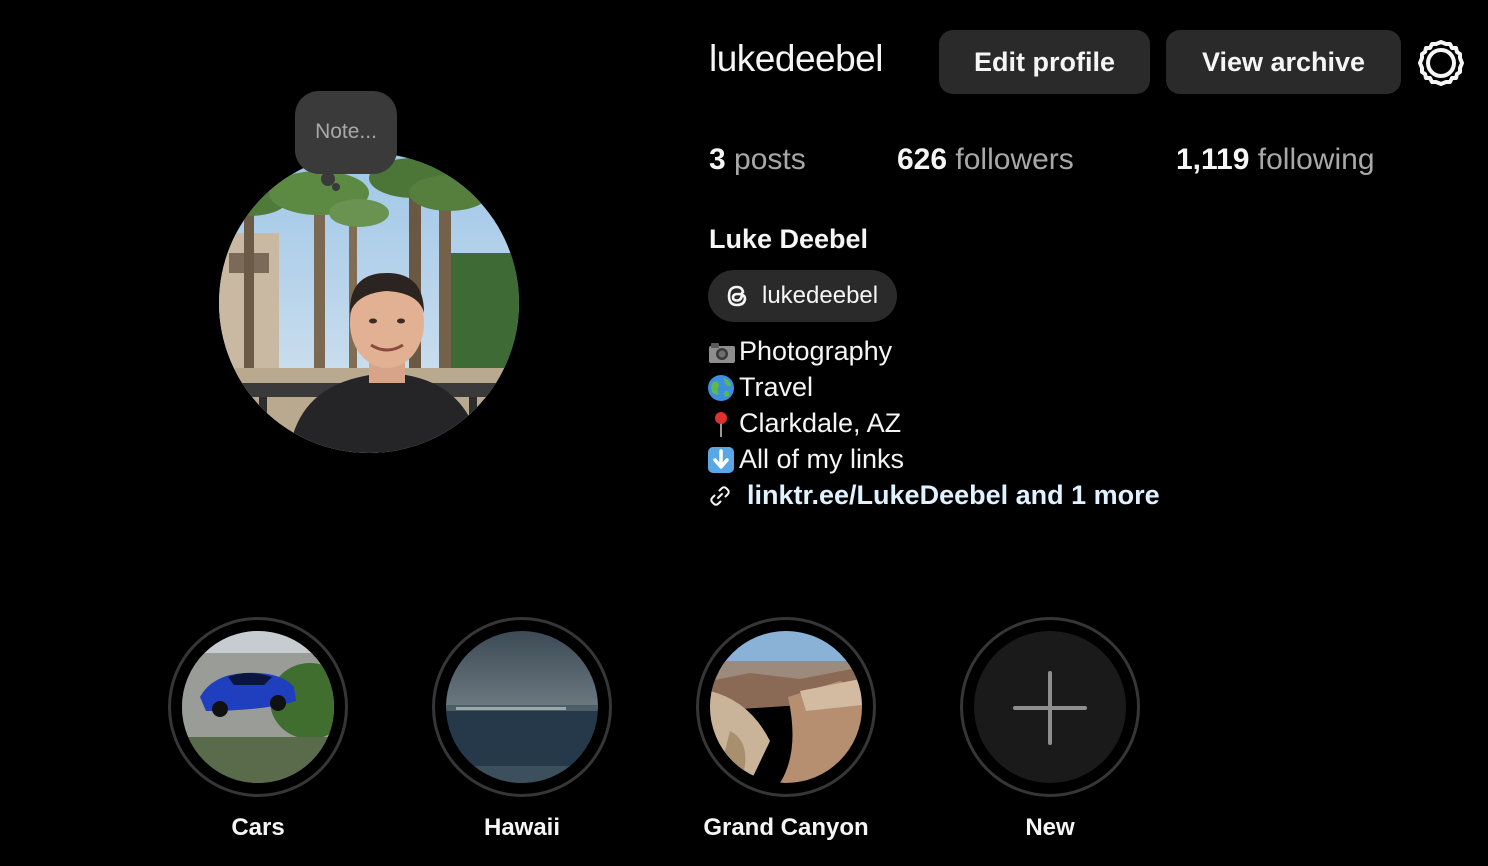 This screenshot has width=1488, height=866. What do you see at coordinates (816, 351) in the screenshot?
I see `bio-text: Photography` at bounding box center [816, 351].